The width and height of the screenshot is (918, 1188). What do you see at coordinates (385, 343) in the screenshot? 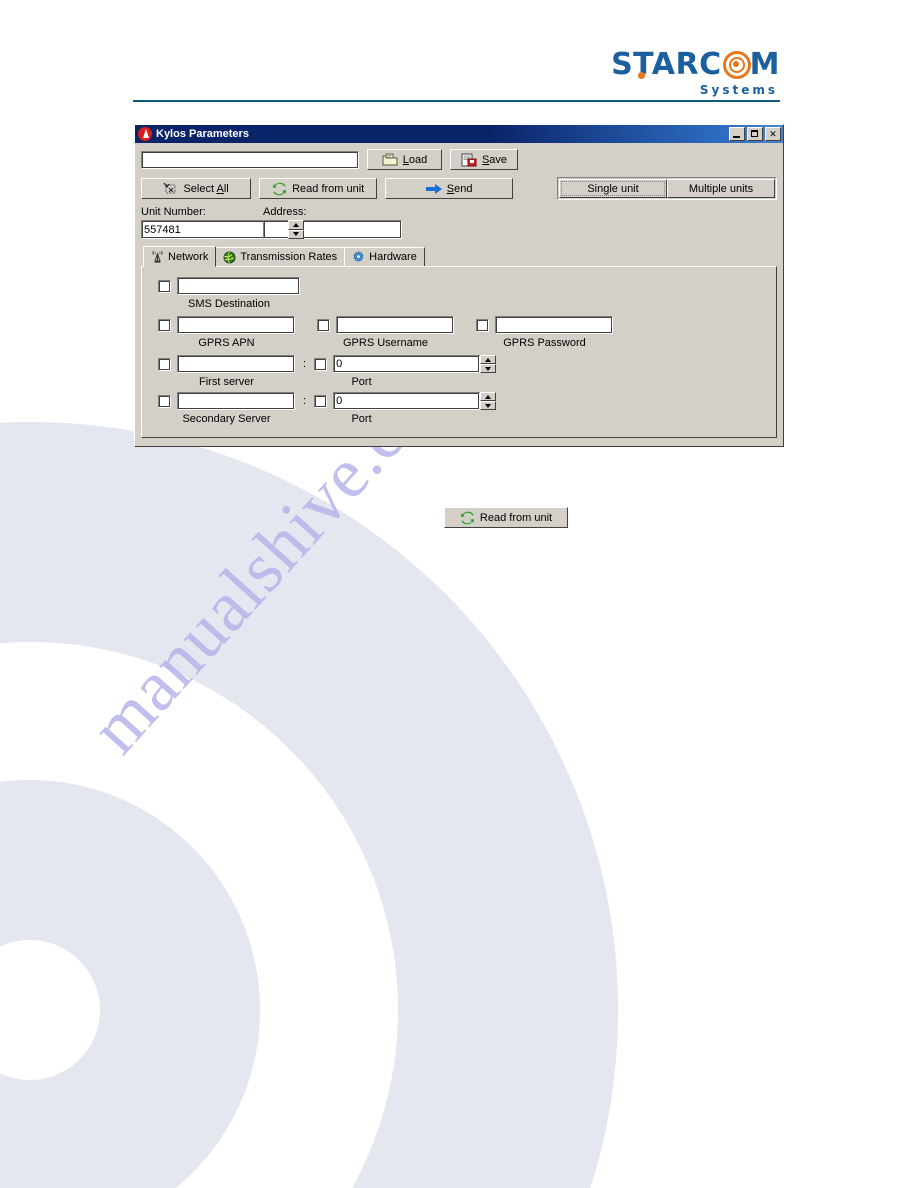
I see `gprs-username-label: GPRS Username` at bounding box center [385, 343].